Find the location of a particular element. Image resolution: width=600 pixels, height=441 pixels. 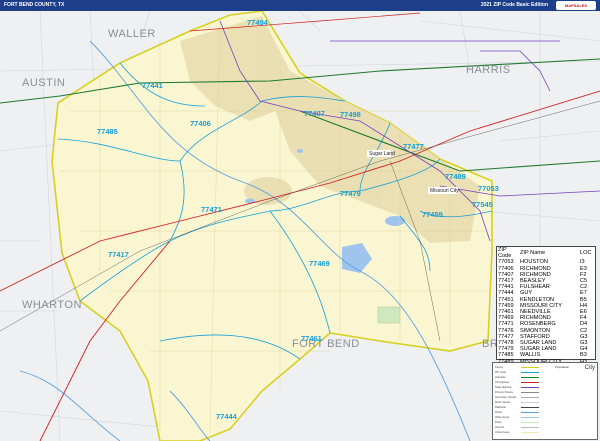

legend-row: ZIP Code is located at coordinates (525, 372).